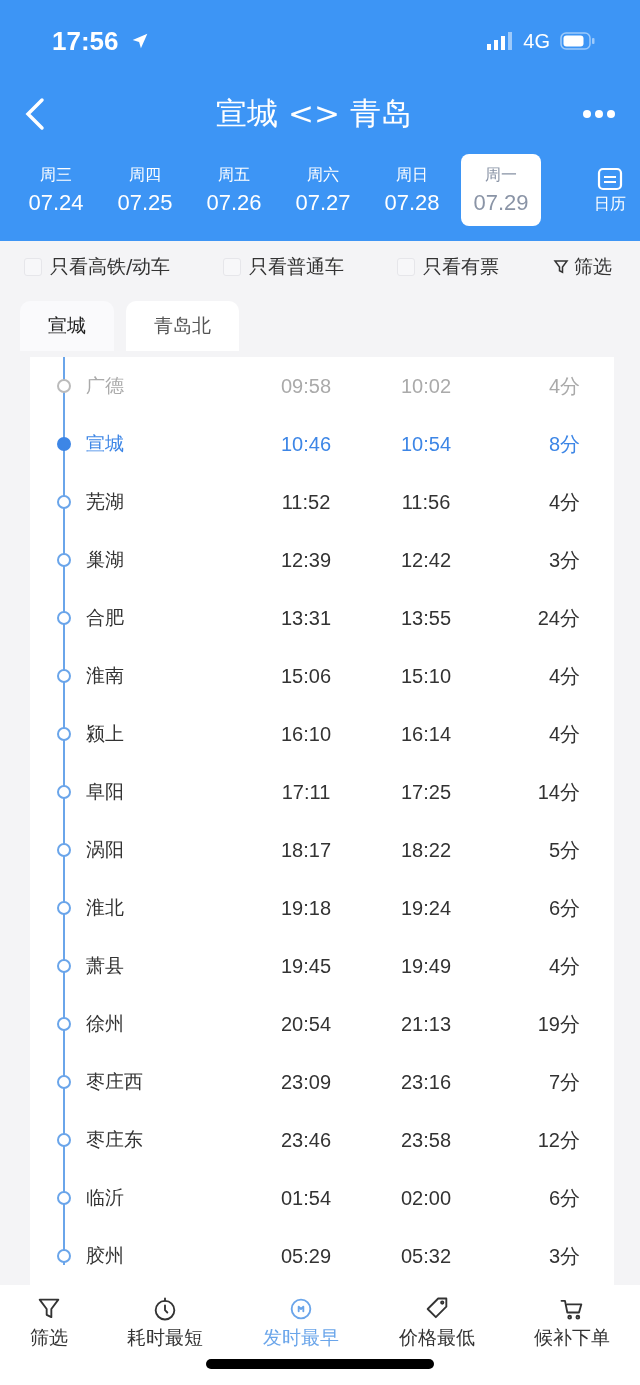 The image size is (640, 1385). What do you see at coordinates (558, 1140) in the screenshot?
I see `stay-duration: 12分` at bounding box center [558, 1140].